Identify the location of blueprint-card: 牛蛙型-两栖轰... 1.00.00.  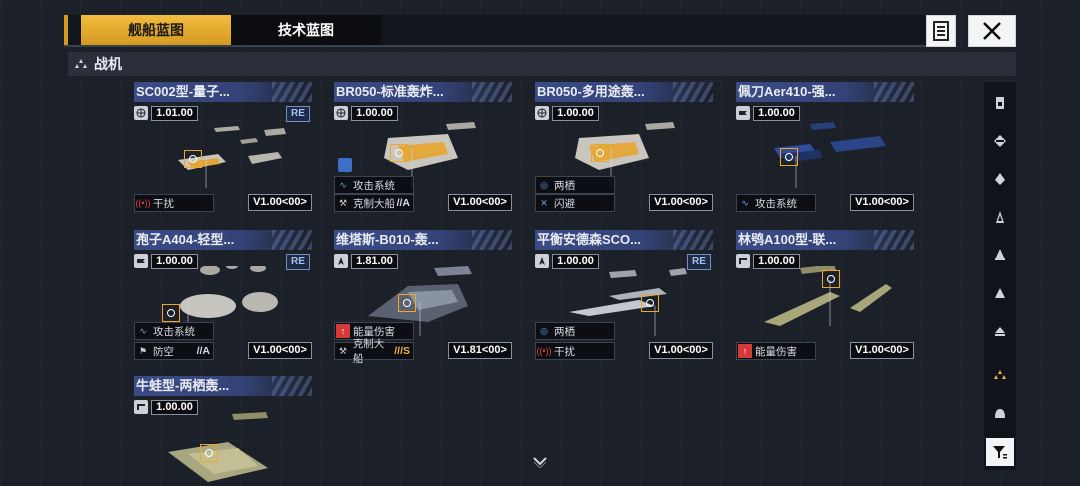
(223, 431).